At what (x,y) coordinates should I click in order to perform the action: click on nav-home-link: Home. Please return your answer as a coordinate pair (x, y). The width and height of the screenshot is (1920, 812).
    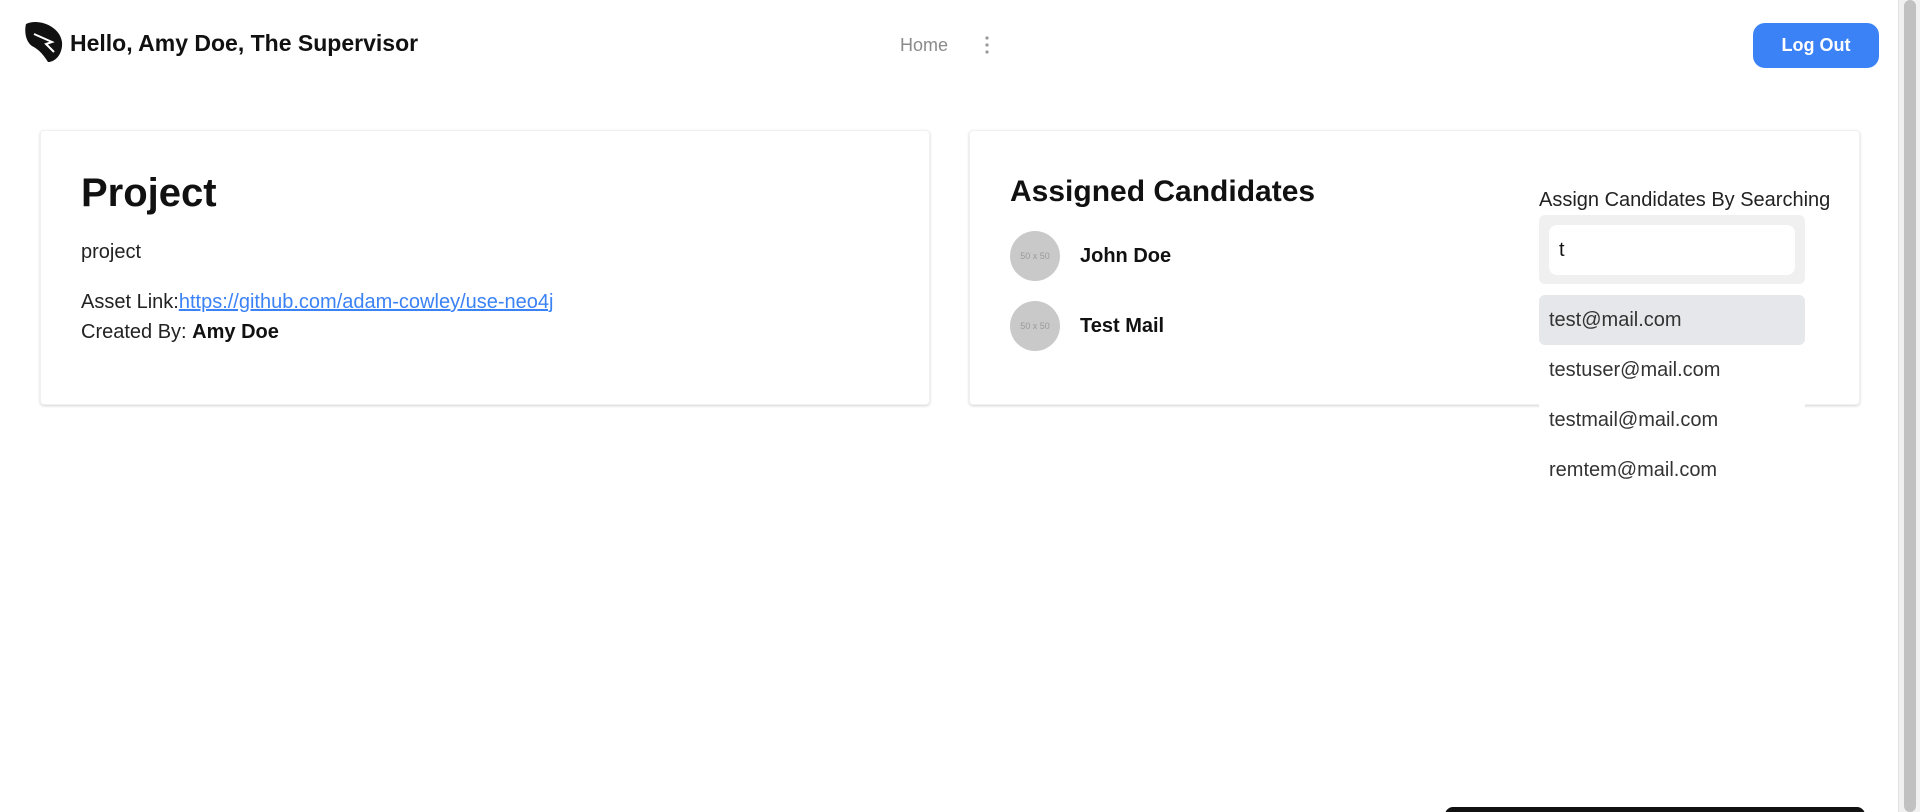
    Looking at the image, I should click on (924, 45).